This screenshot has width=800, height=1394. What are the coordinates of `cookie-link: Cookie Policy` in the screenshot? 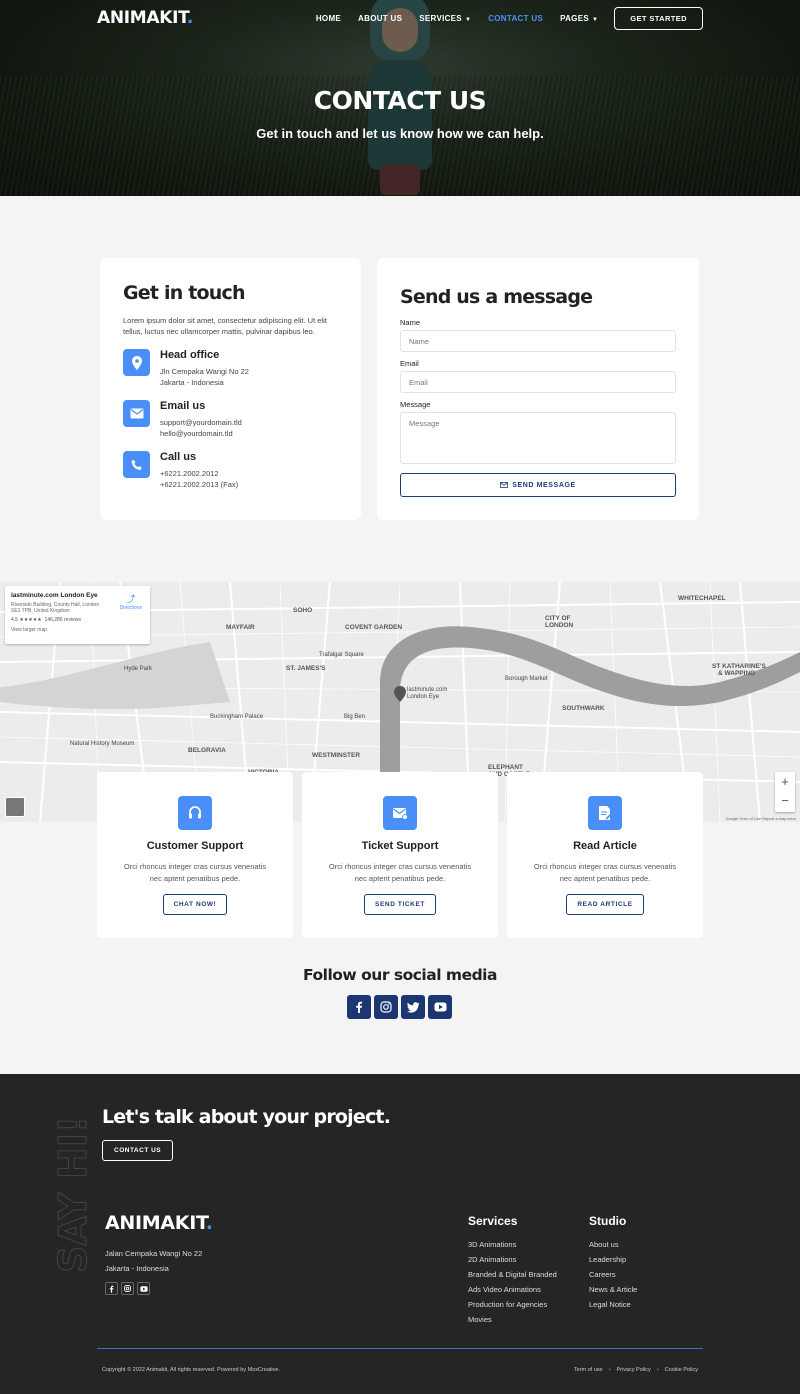 It's located at (681, 1370).